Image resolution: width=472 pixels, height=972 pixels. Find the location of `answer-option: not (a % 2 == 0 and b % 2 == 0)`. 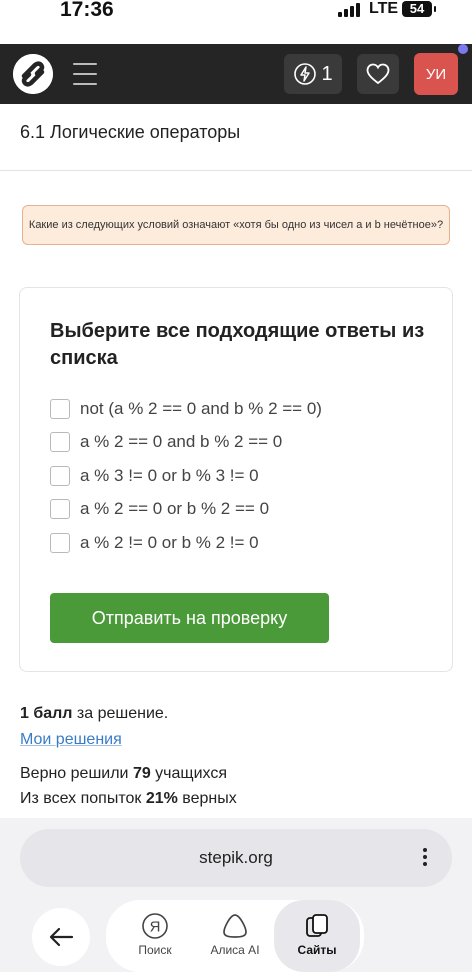

answer-option: not (a % 2 == 0 and b % 2 == 0) is located at coordinates (186, 409).